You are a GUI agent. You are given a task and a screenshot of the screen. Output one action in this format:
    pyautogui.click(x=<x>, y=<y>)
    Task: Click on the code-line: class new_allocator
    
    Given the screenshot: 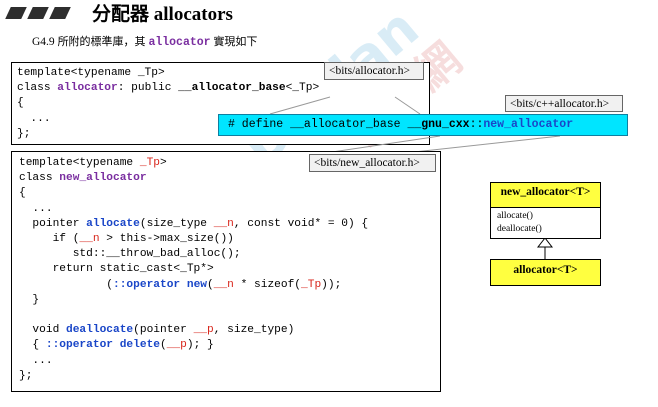 What is the action you would take?
    pyautogui.click(x=83, y=178)
    